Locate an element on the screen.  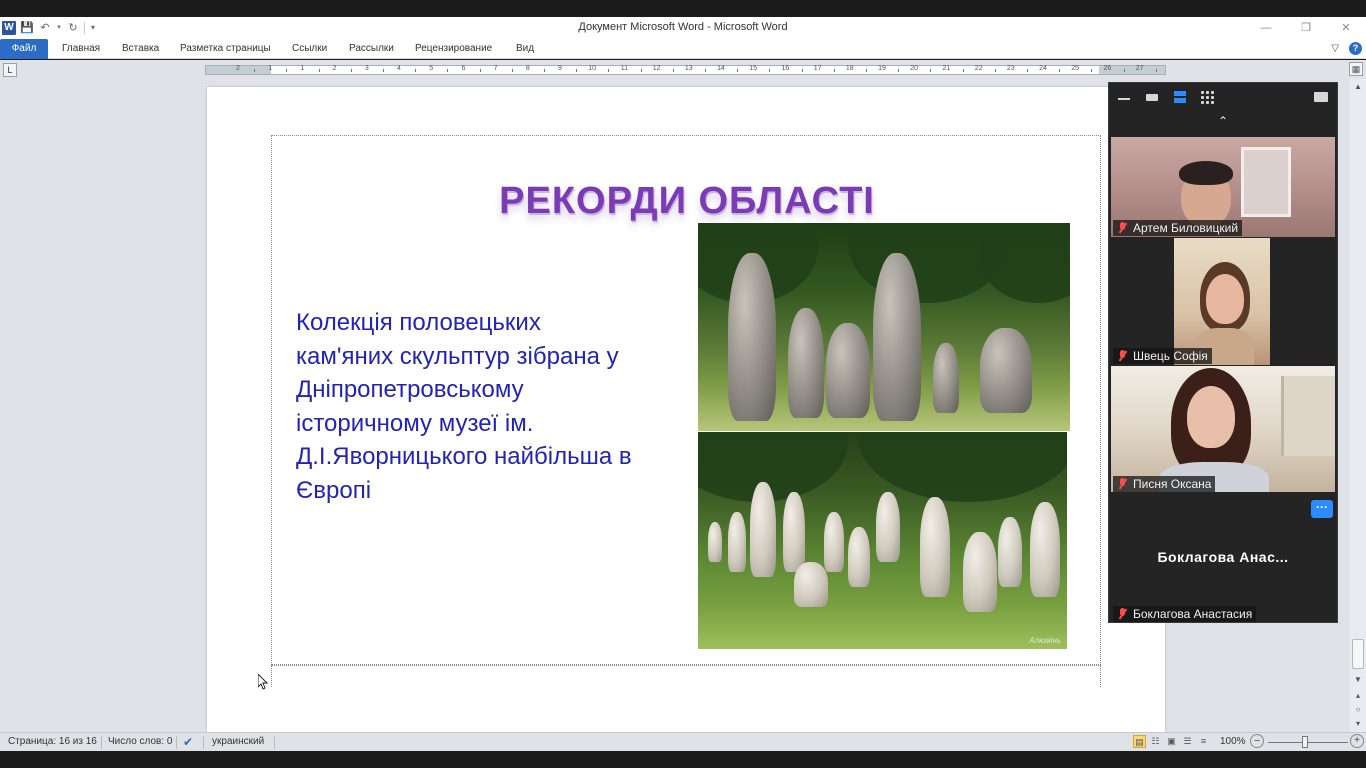
zoom-level: 100% is located at coordinates (1233, 741).